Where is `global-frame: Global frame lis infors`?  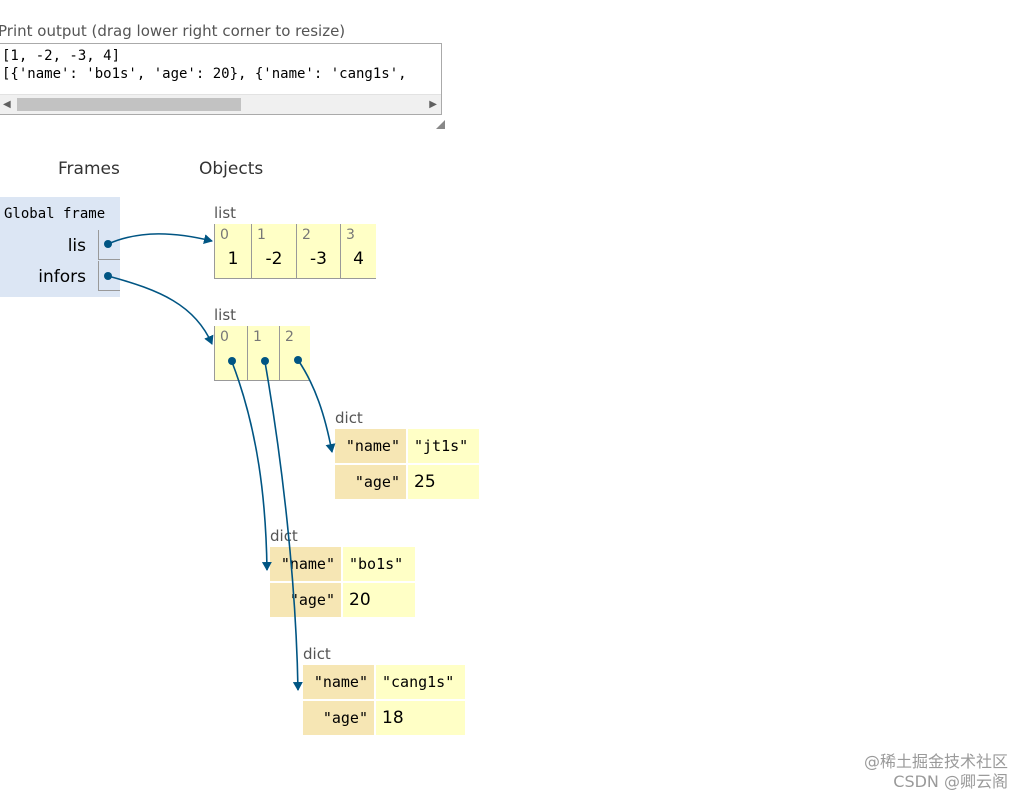
global-frame: Global frame lis infors is located at coordinates (60, 247).